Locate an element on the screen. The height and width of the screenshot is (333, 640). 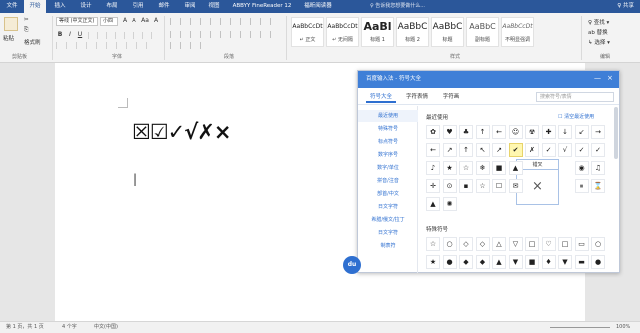
symbol-cell: ☺ is located at coordinates (515, 132).